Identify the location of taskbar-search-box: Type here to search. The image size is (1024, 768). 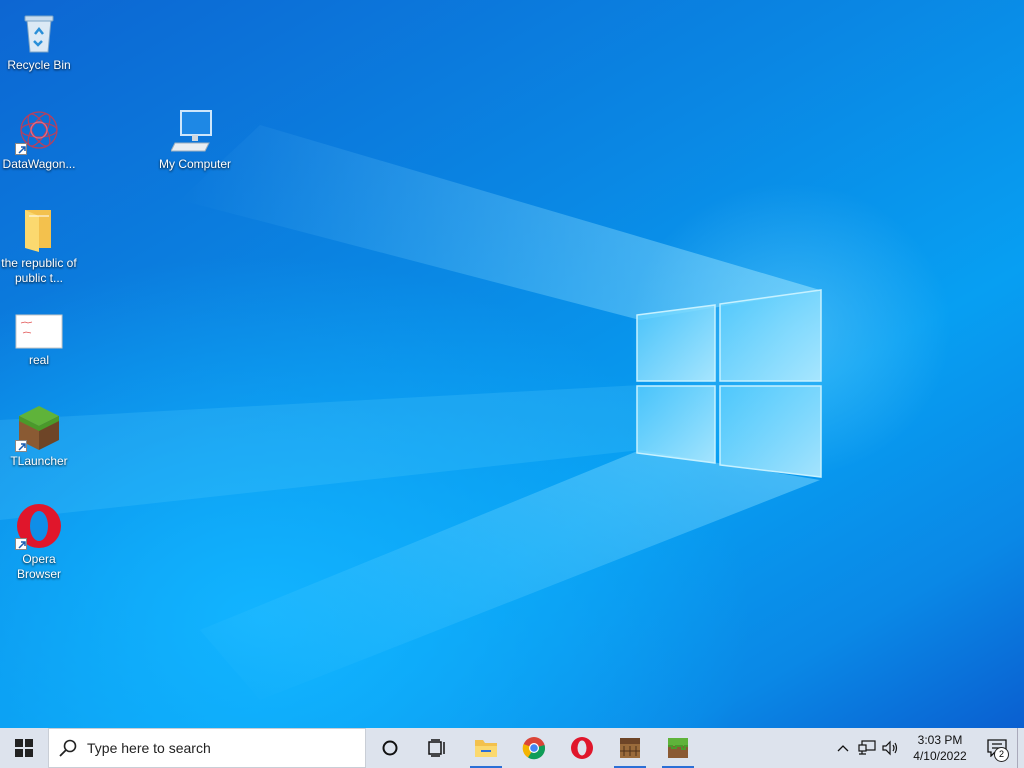
(207, 748).